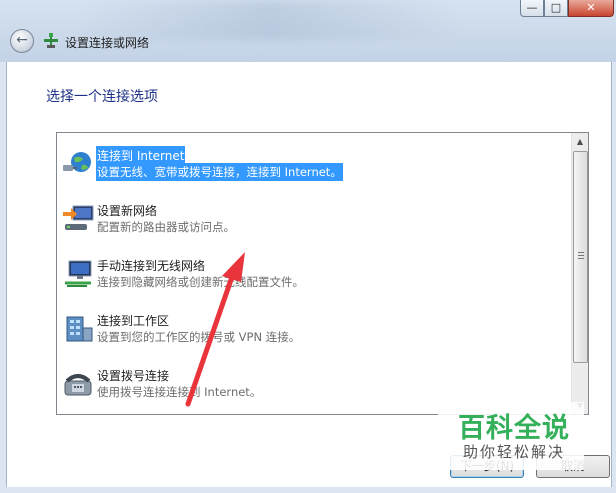 This screenshot has width=616, height=493. What do you see at coordinates (166, 227) in the screenshot?
I see `option-description: 配置新的路由器或访问点。` at bounding box center [166, 227].